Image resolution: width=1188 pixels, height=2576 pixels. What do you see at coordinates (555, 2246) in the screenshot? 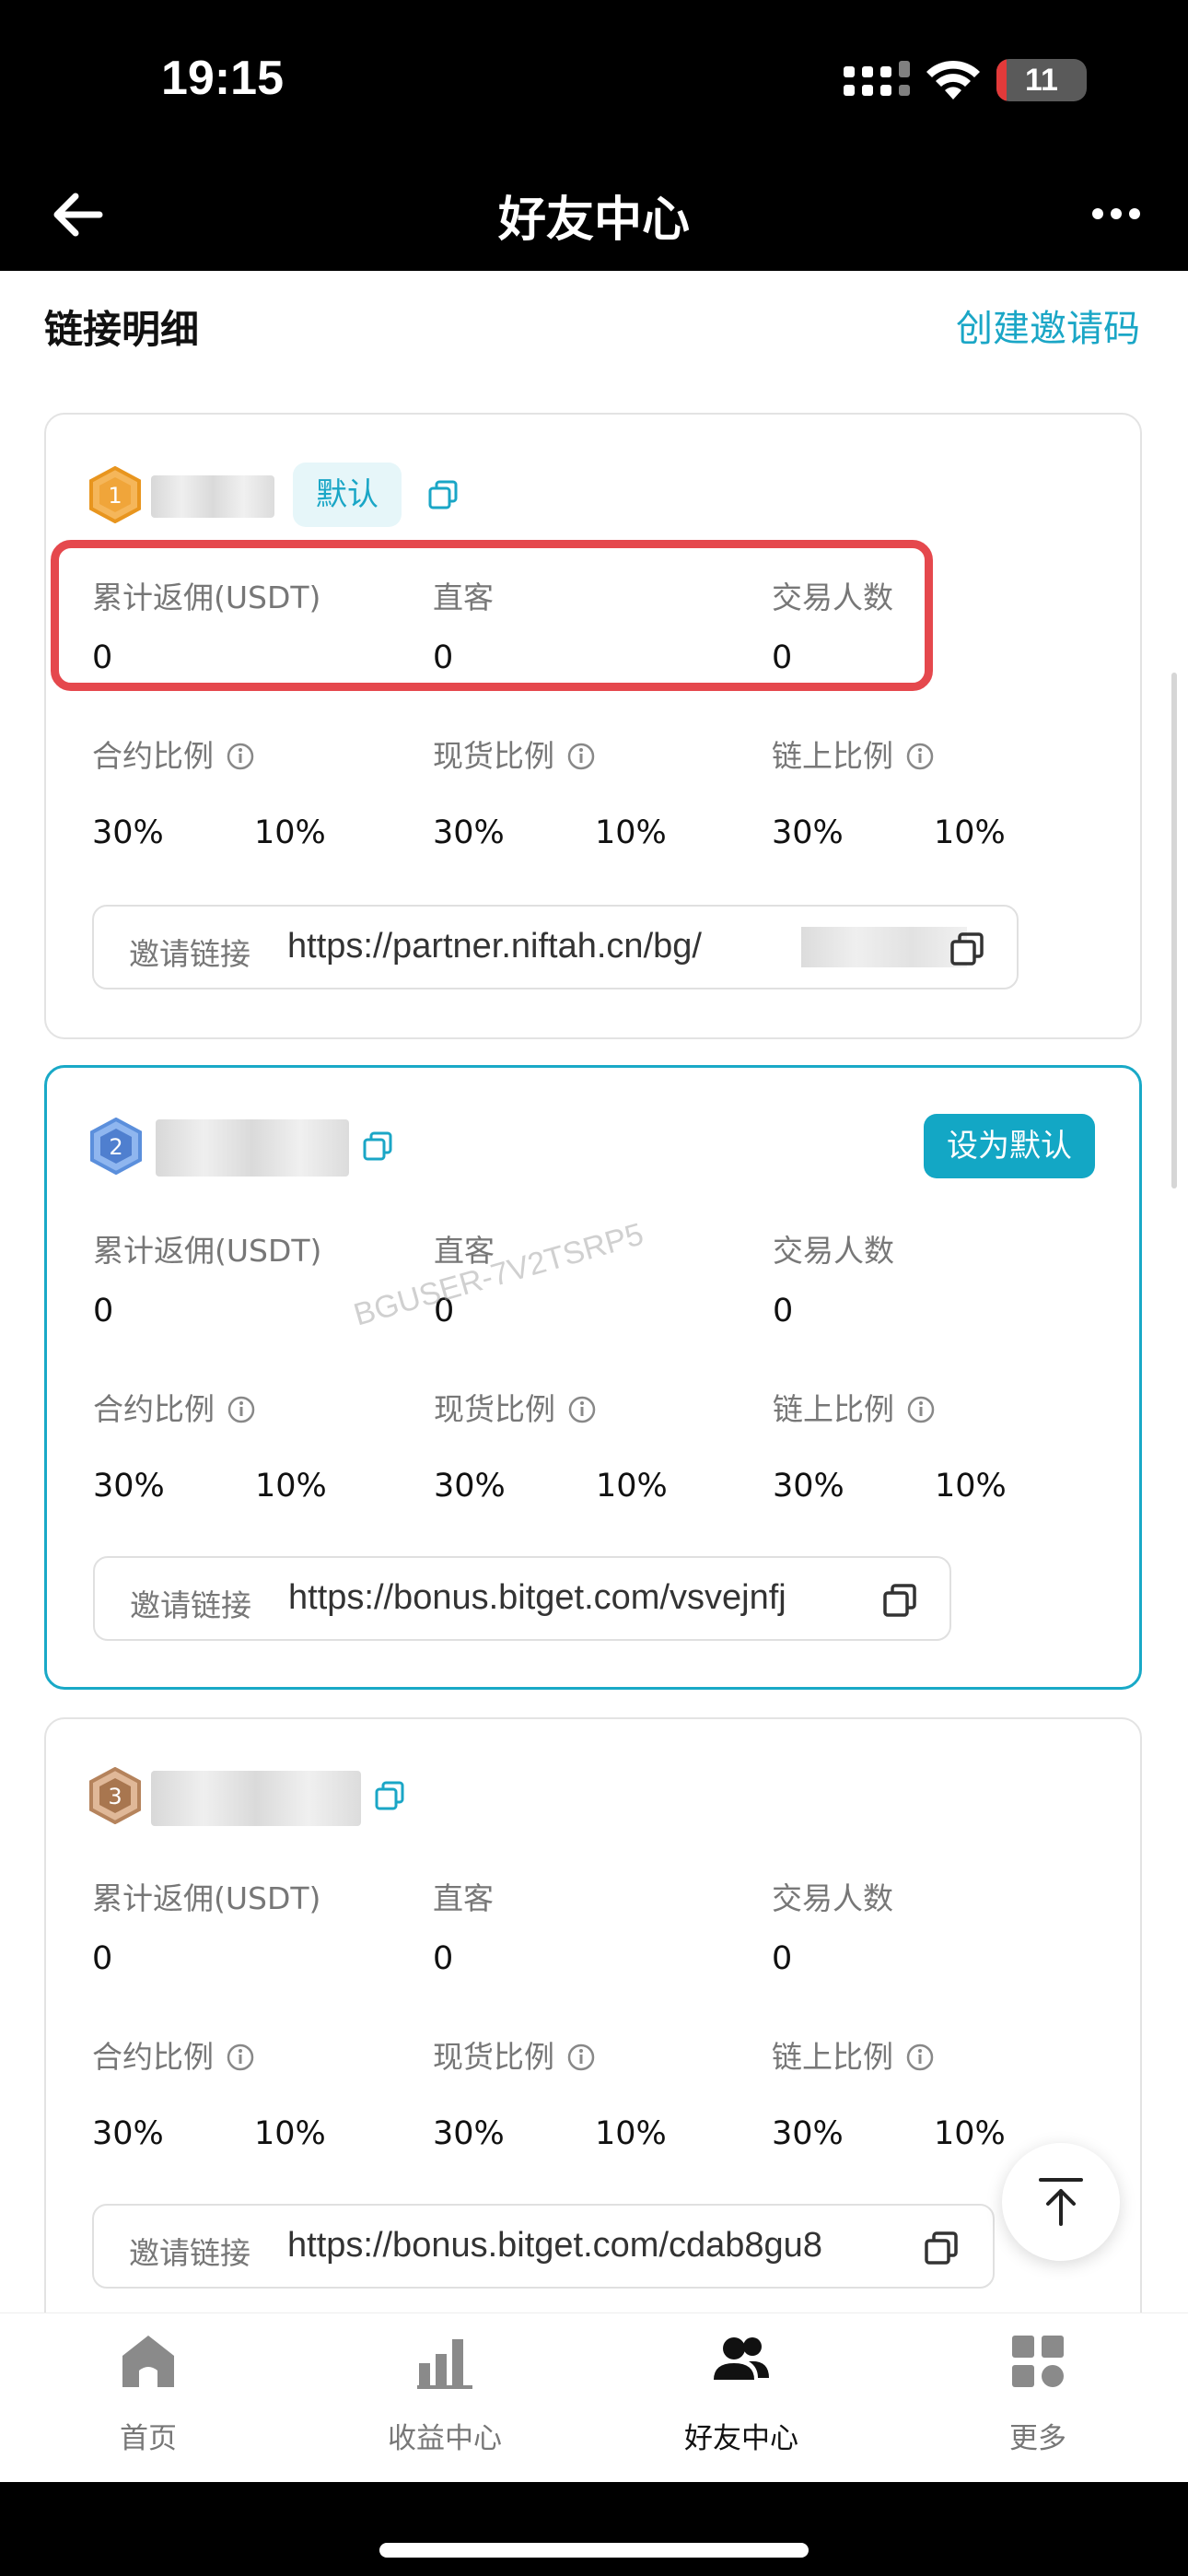
I see `invite-link-url: https://bonus.bitget.com/cdab8gu8` at bounding box center [555, 2246].